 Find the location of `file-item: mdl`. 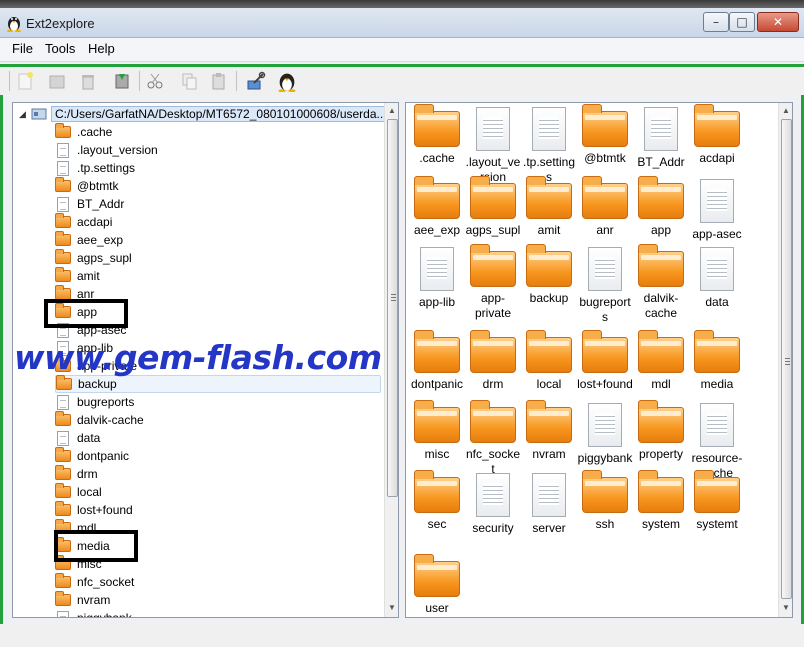

file-item: mdl is located at coordinates (661, 361).